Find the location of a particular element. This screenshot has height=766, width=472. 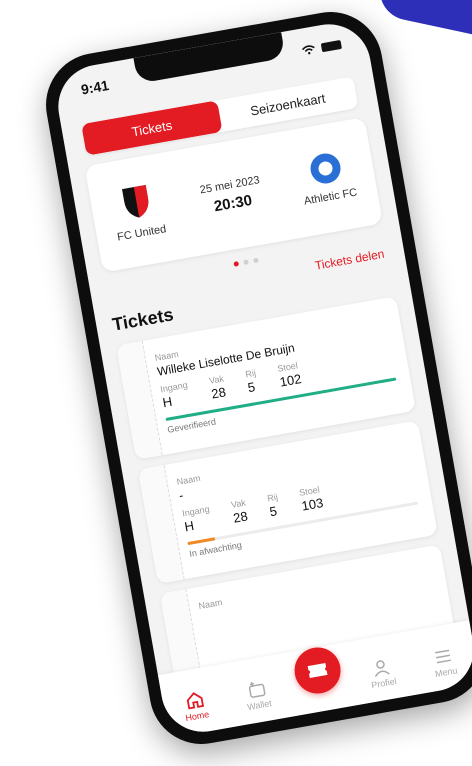

status-time: 9:41 is located at coordinates (95, 87).